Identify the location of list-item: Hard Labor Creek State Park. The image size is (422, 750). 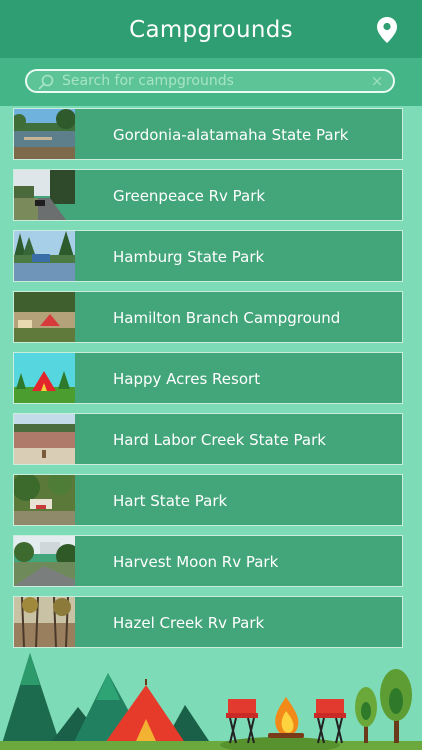
(208, 439).